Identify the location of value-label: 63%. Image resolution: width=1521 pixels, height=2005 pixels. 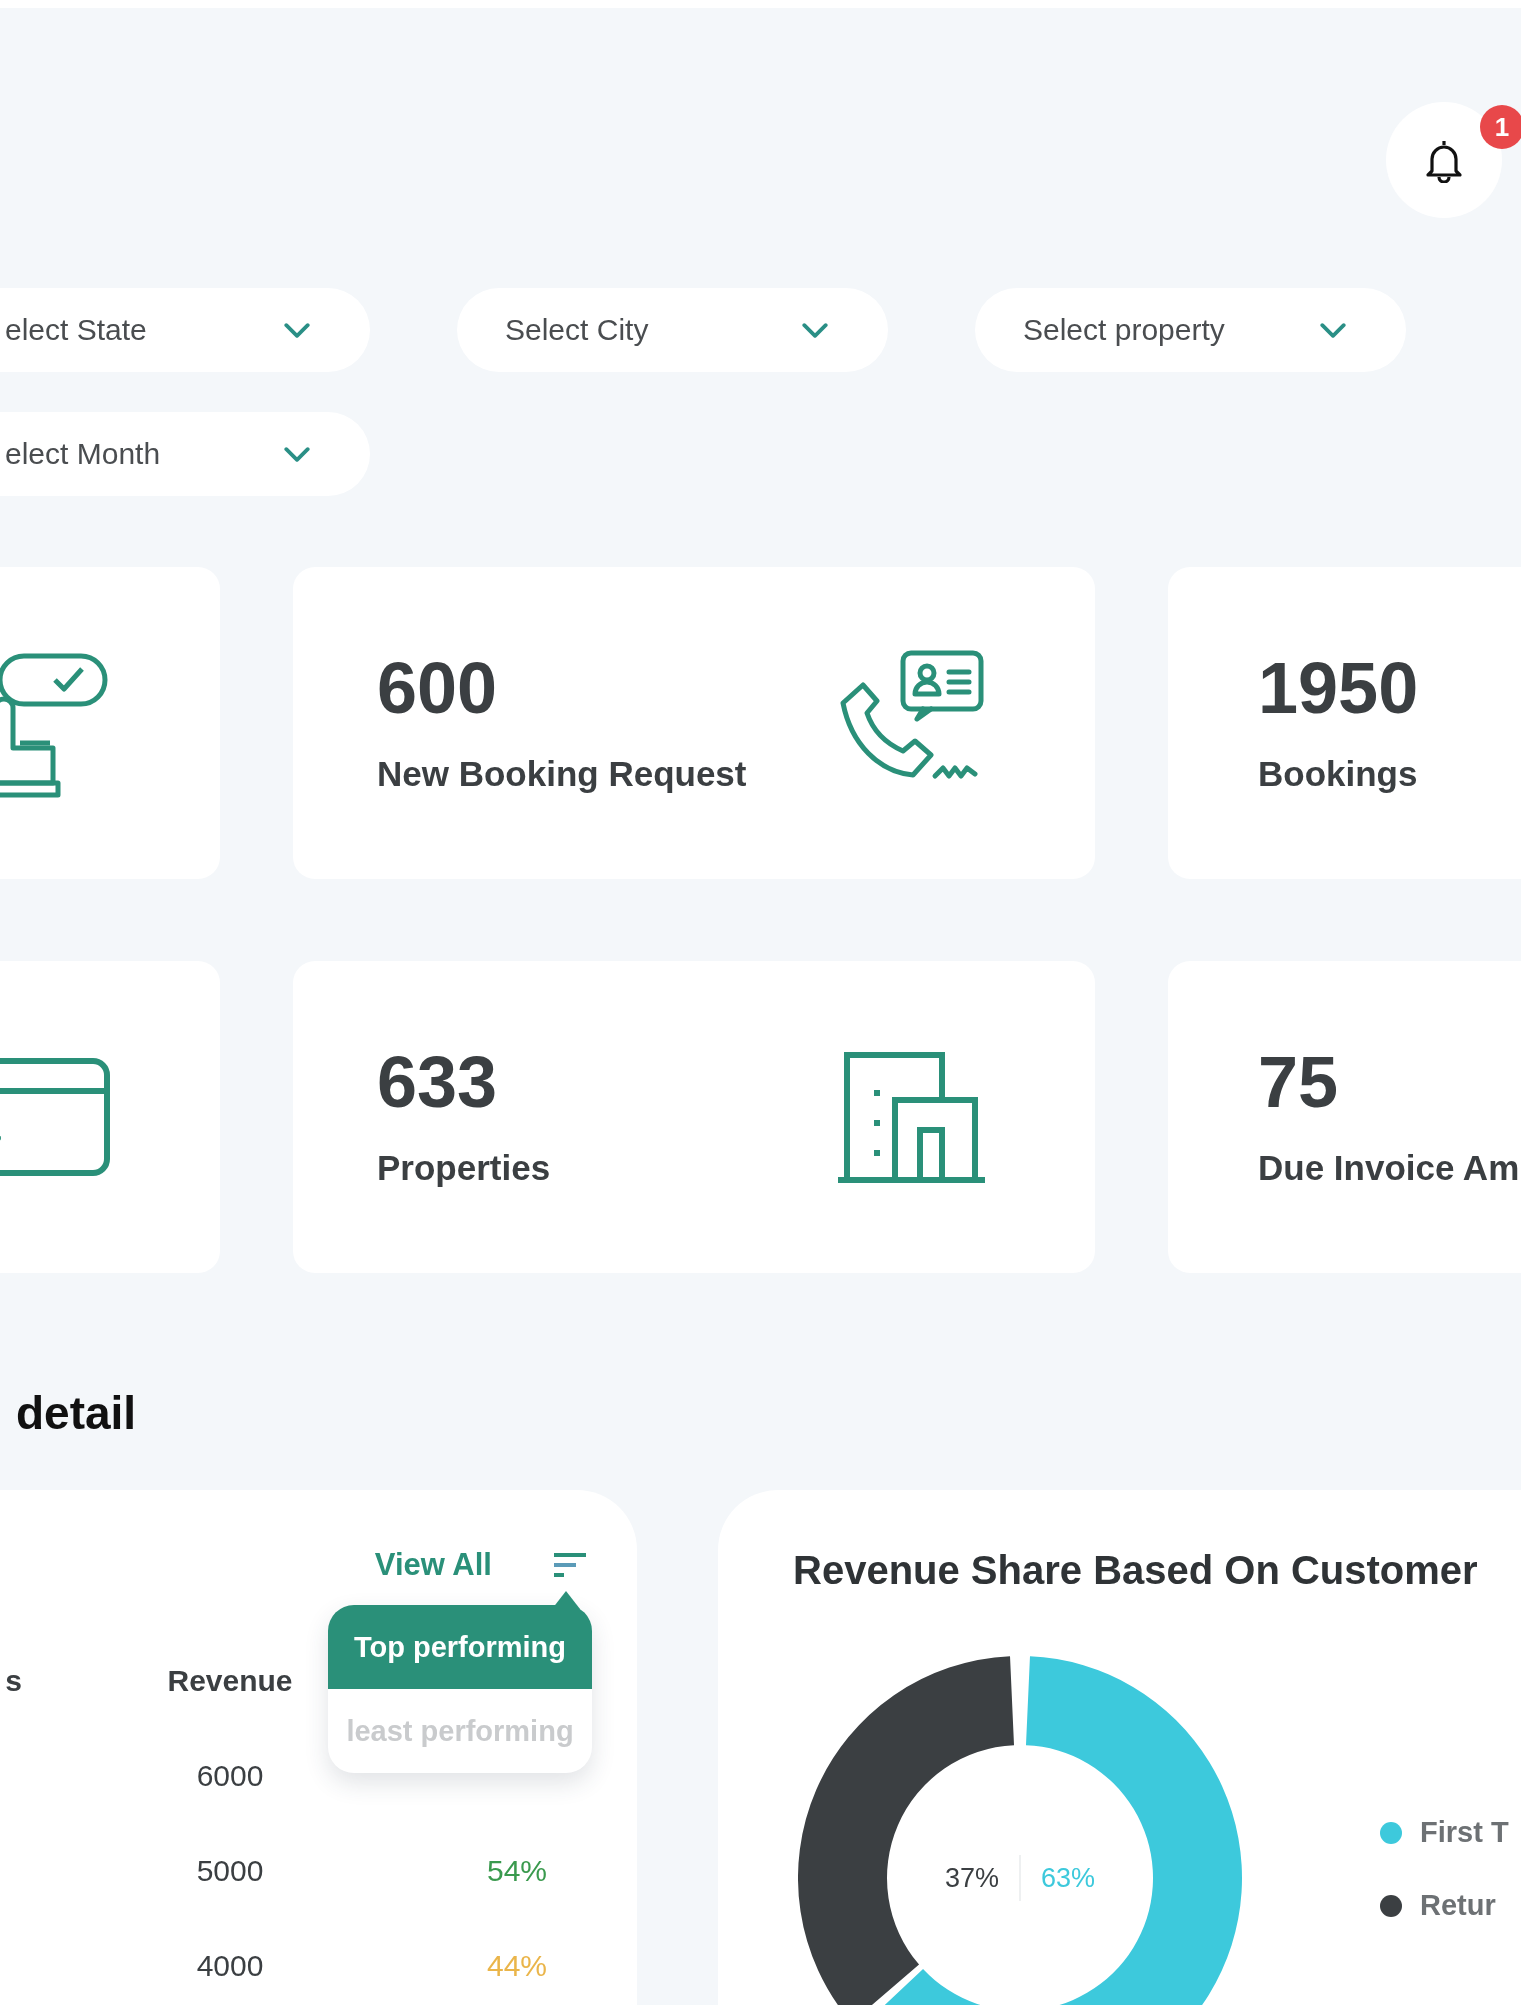
(1068, 1878).